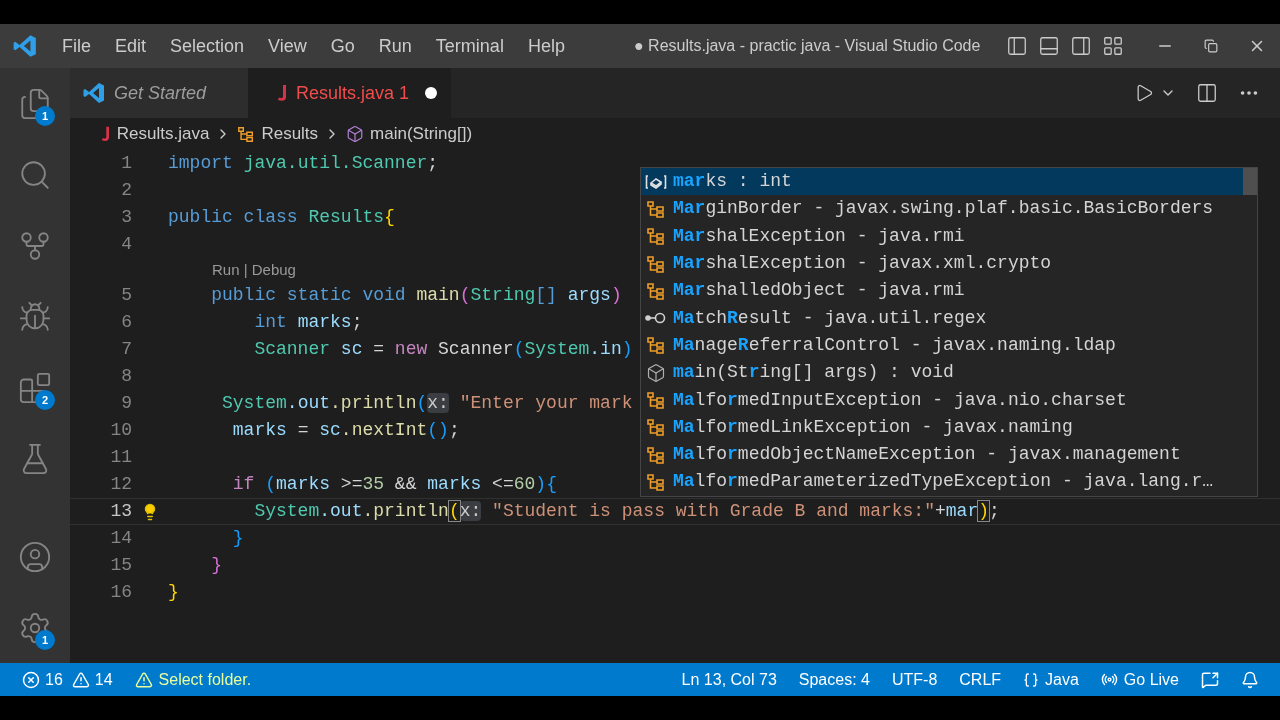 This screenshot has height=720, width=1280. What do you see at coordinates (350, 93) in the screenshot?
I see `editor-tab: Results.java 1` at bounding box center [350, 93].